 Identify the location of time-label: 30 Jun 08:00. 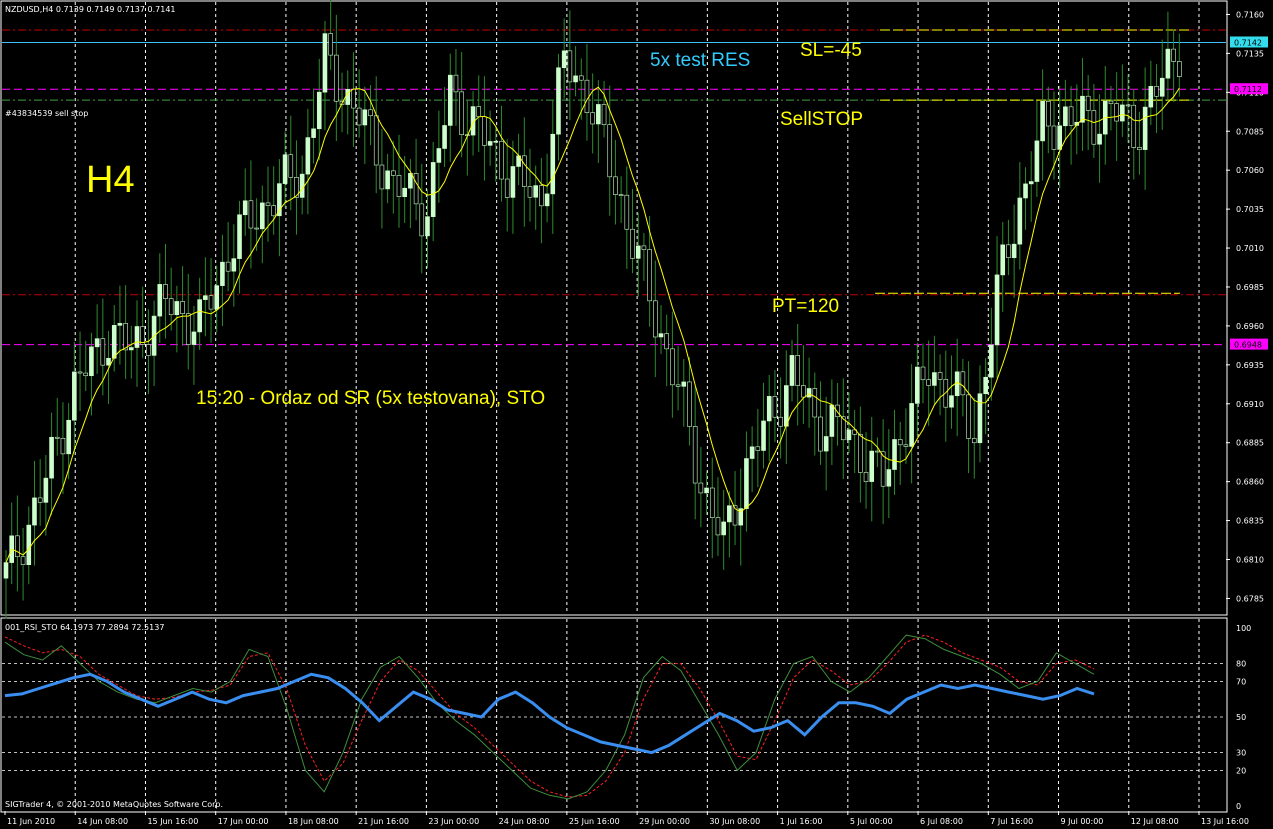
(734, 821).